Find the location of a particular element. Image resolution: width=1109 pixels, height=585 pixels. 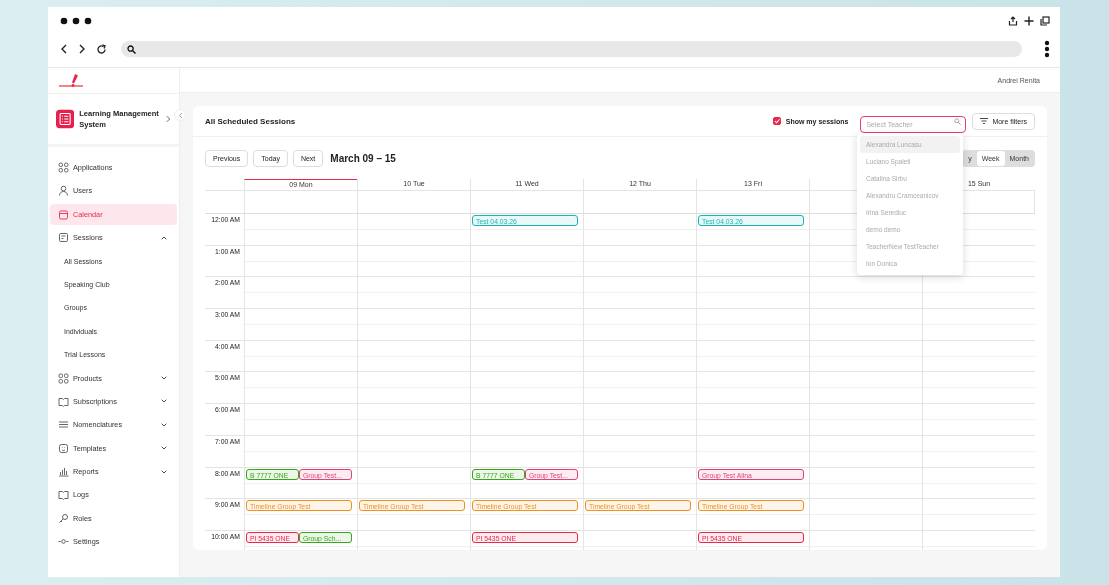

reload-icon is located at coordinates (101, 49).